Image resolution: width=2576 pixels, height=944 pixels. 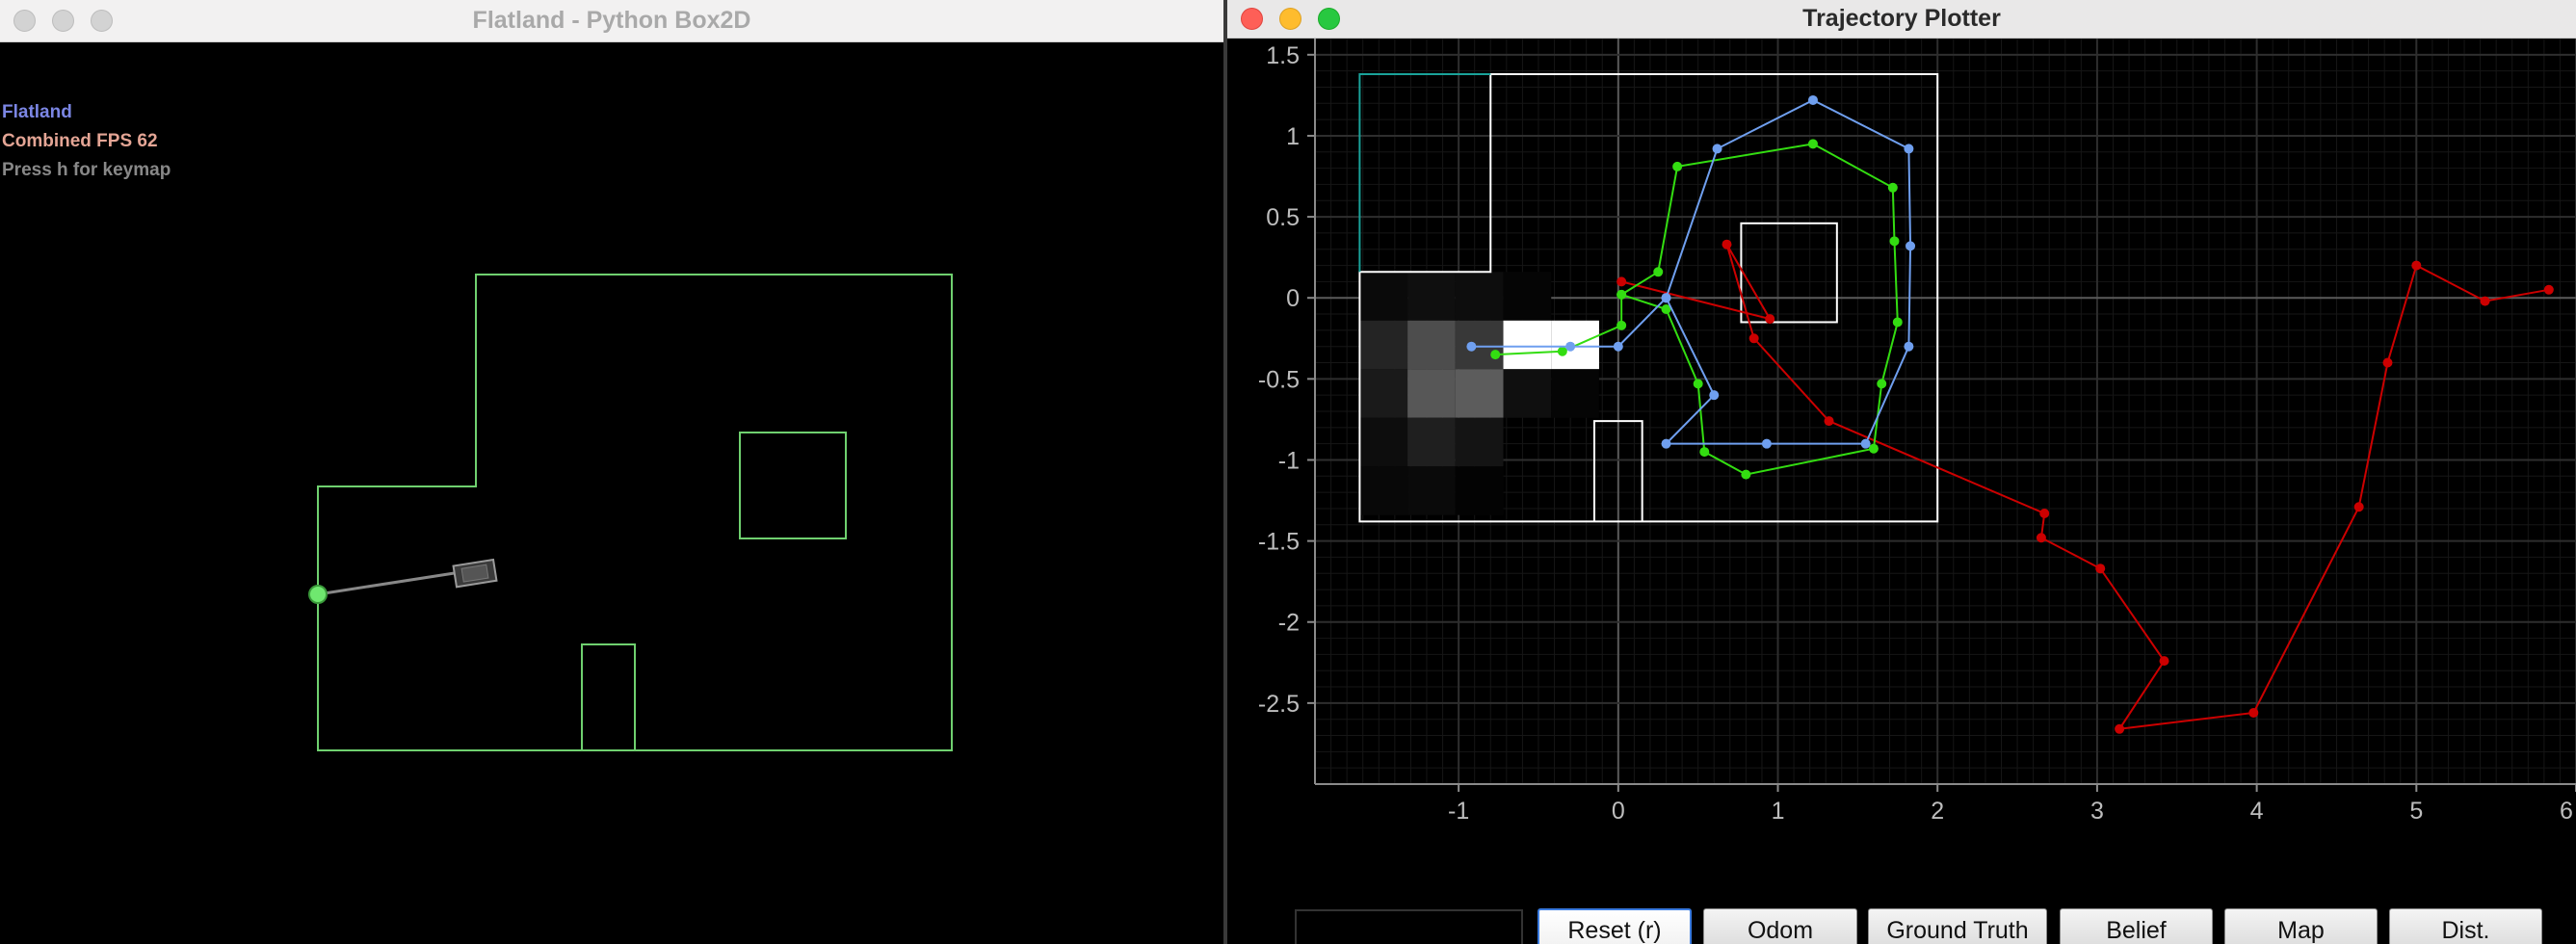 I want to click on reset-button: Reset (r), so click(x=1615, y=926).